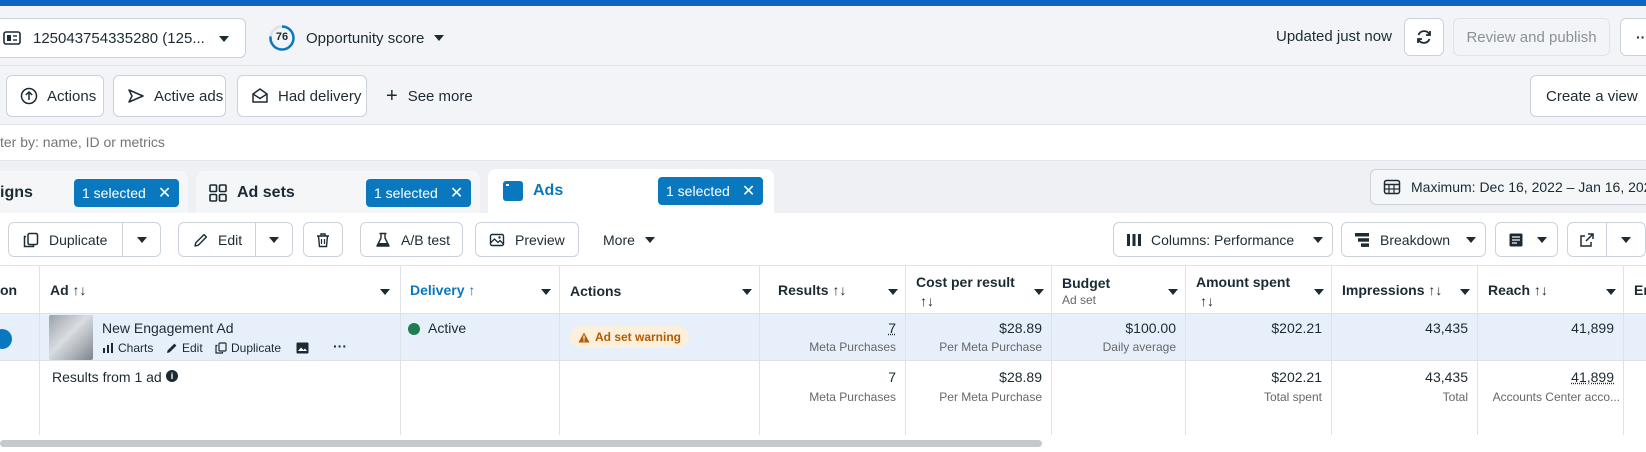  Describe the element at coordinates (1592, 377) in the screenshot. I see `summary-reach-value: 41,899` at that location.